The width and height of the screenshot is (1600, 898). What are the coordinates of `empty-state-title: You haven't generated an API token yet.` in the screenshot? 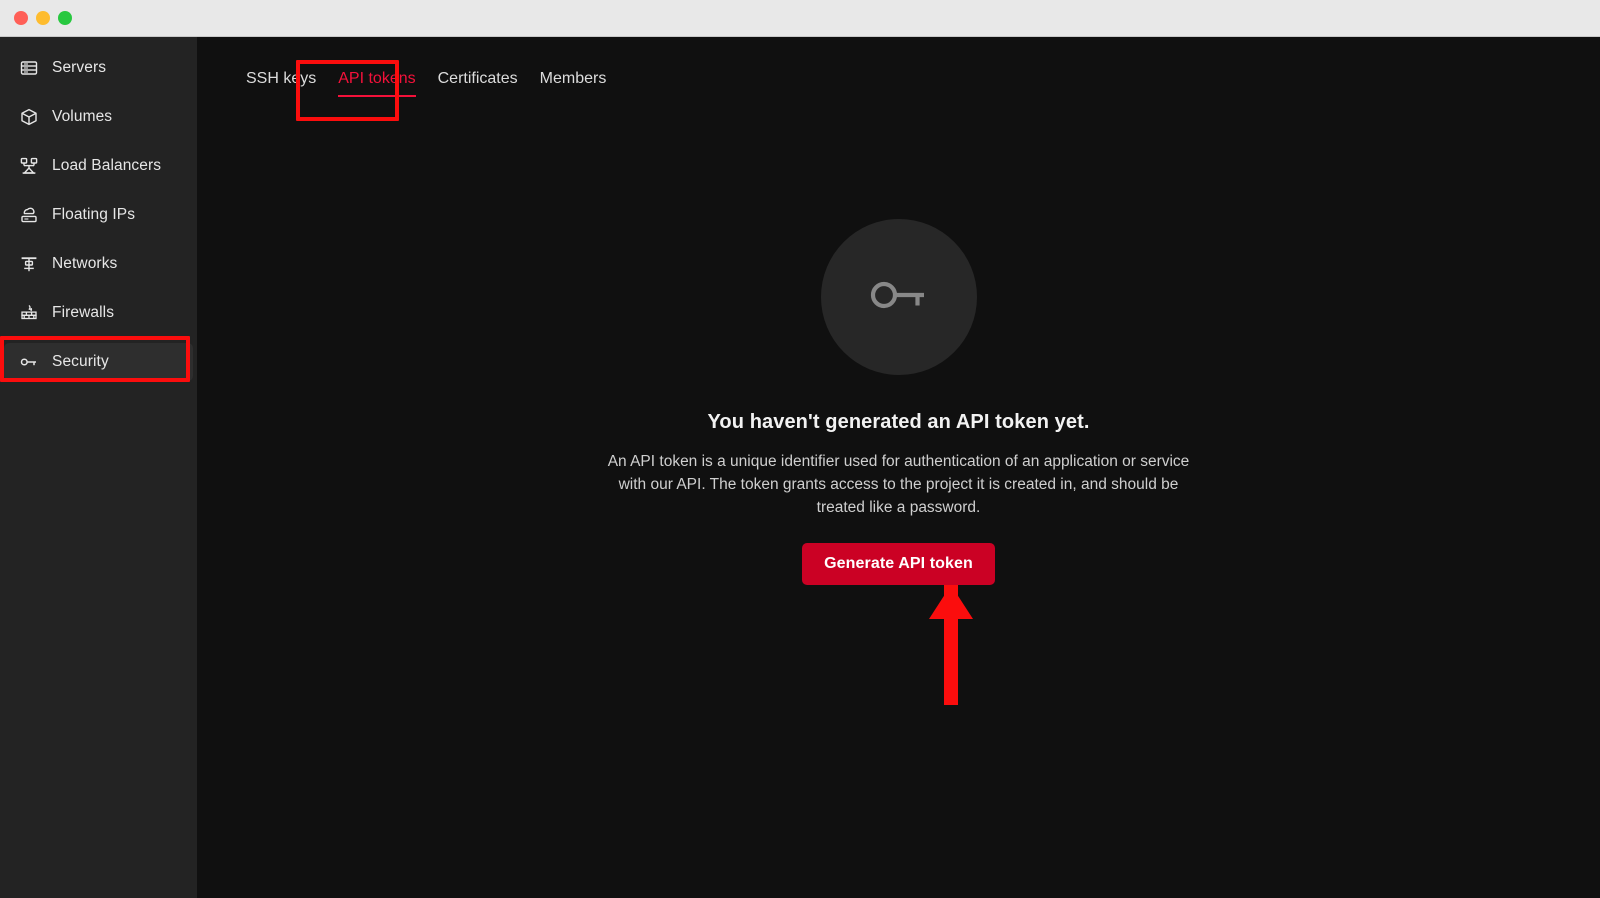 It's located at (898, 422).